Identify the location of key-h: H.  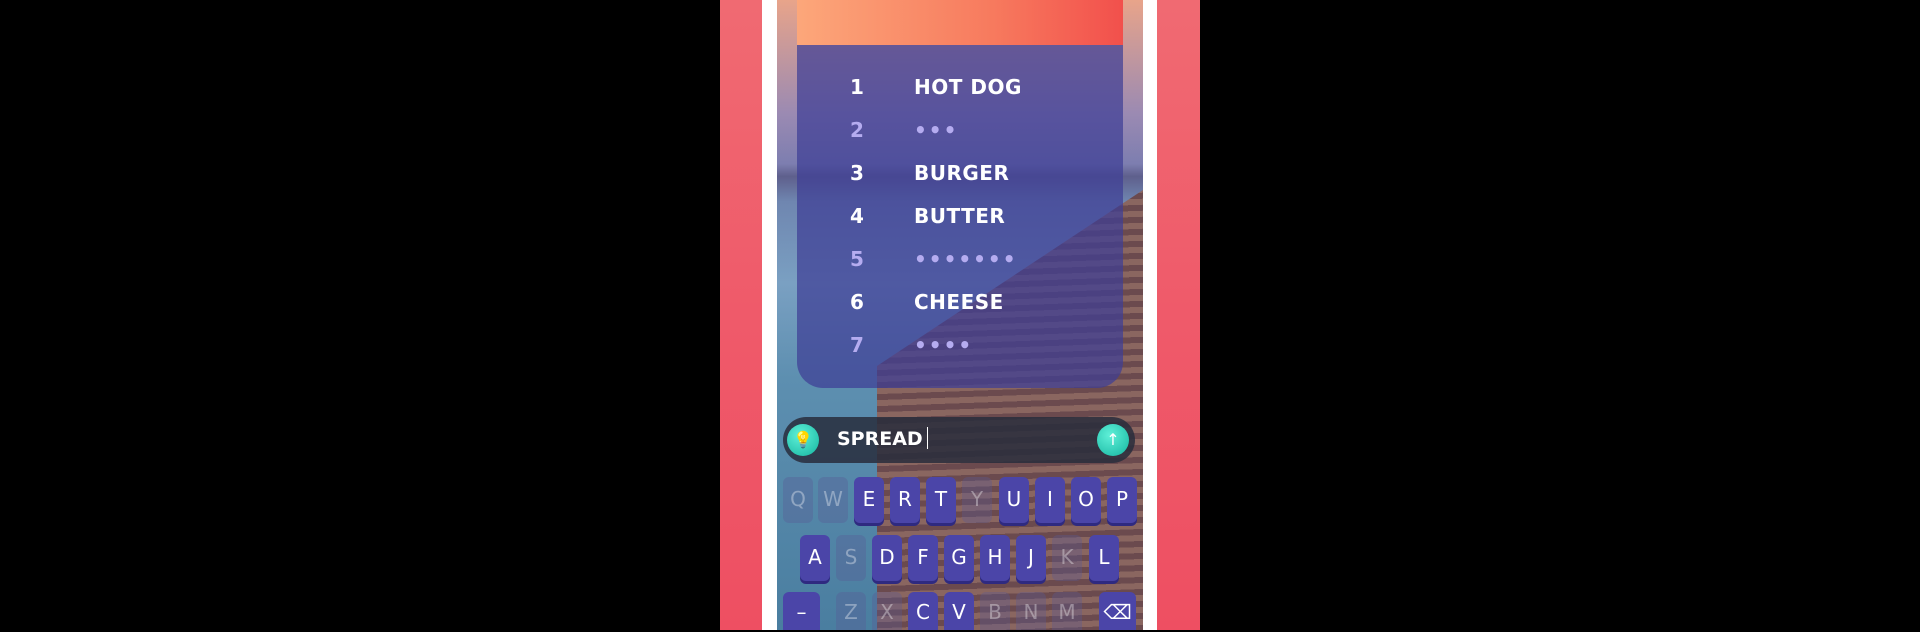
(995, 558).